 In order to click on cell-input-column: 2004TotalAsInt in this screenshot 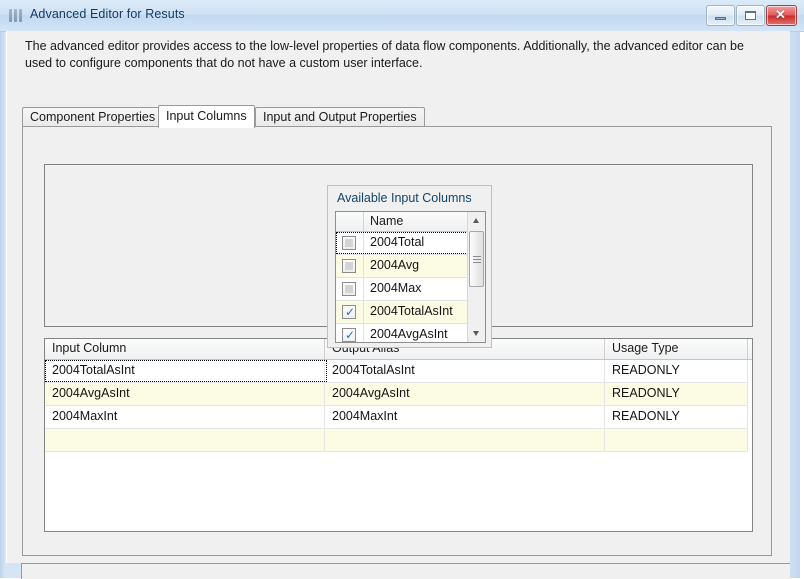, I will do `click(185, 371)`.